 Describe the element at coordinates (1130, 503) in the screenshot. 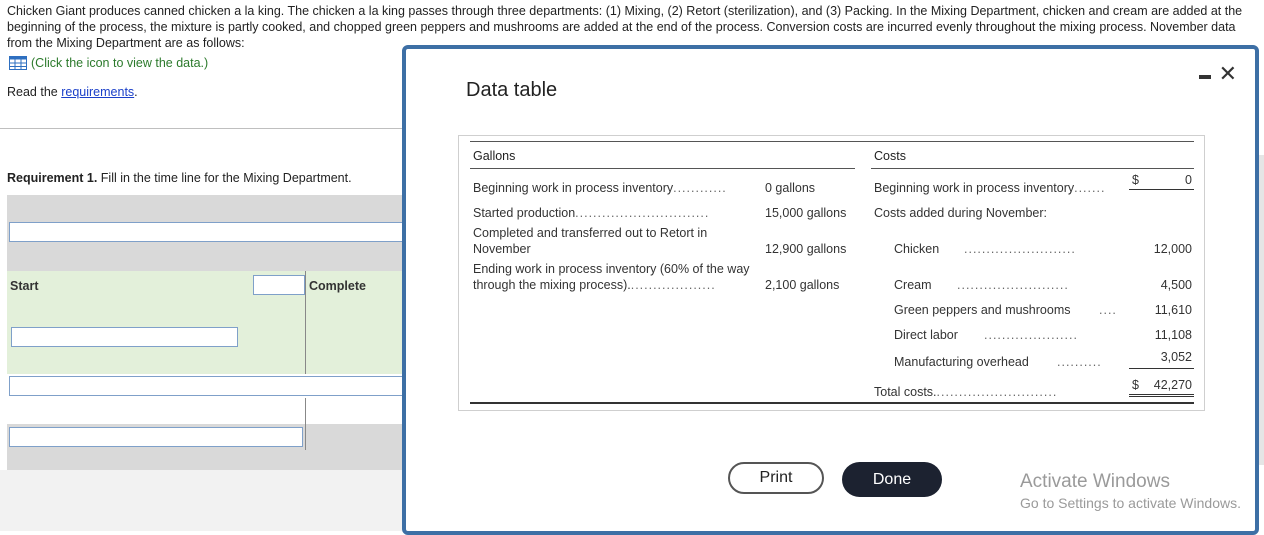

I see `watermark-subtitle: Go to Settings to activate Windows.` at that location.